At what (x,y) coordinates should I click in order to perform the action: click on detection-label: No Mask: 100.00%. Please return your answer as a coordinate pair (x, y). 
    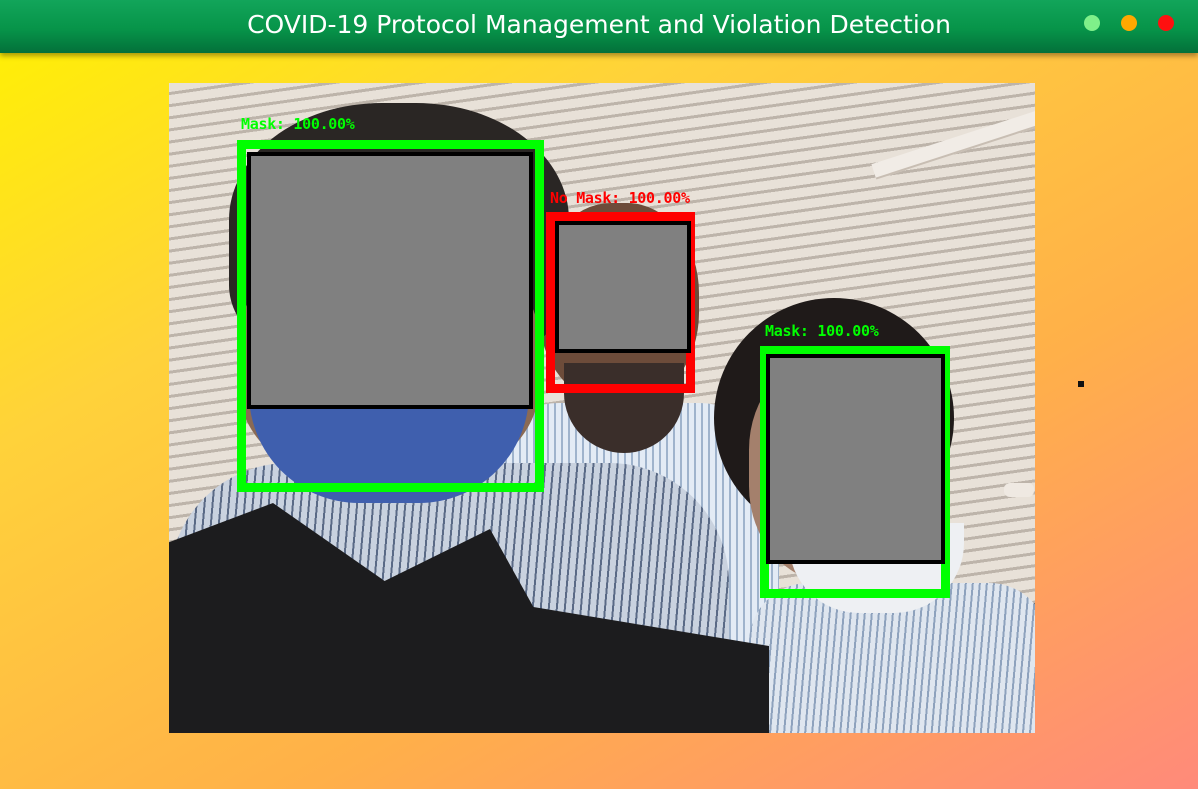
    Looking at the image, I should click on (620, 198).